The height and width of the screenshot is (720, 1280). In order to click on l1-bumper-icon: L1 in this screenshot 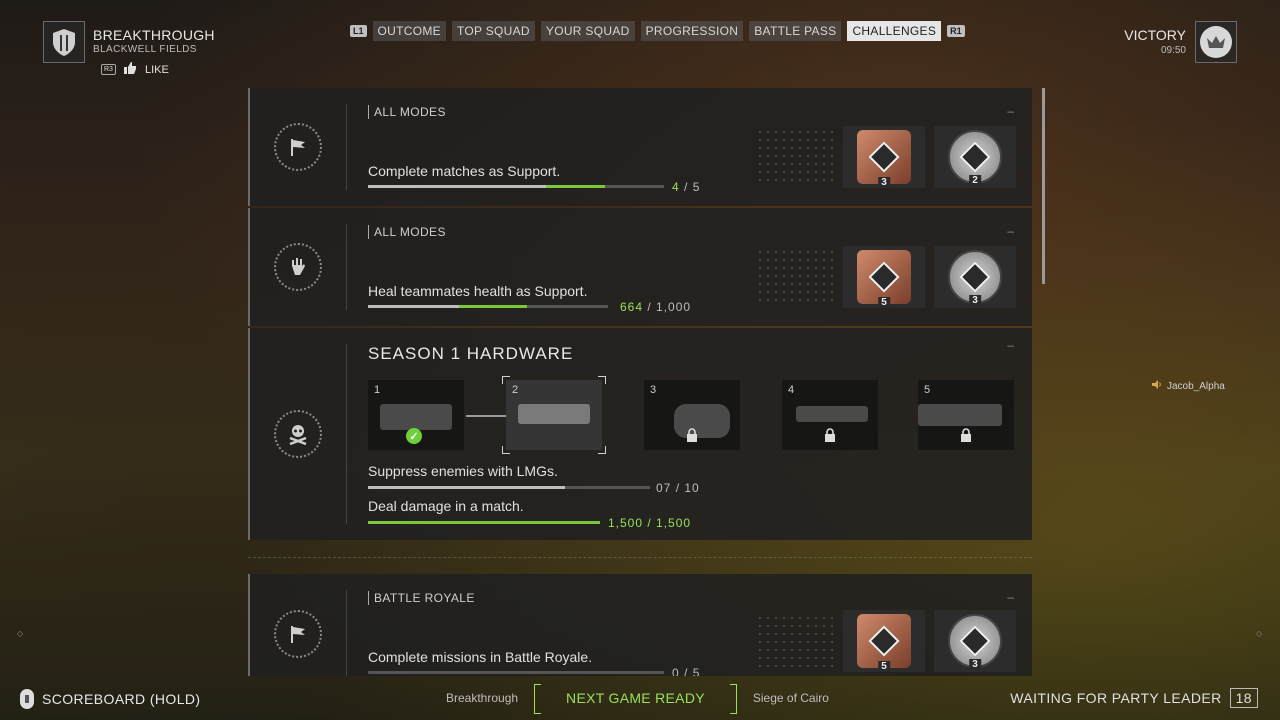, I will do `click(358, 31)`.